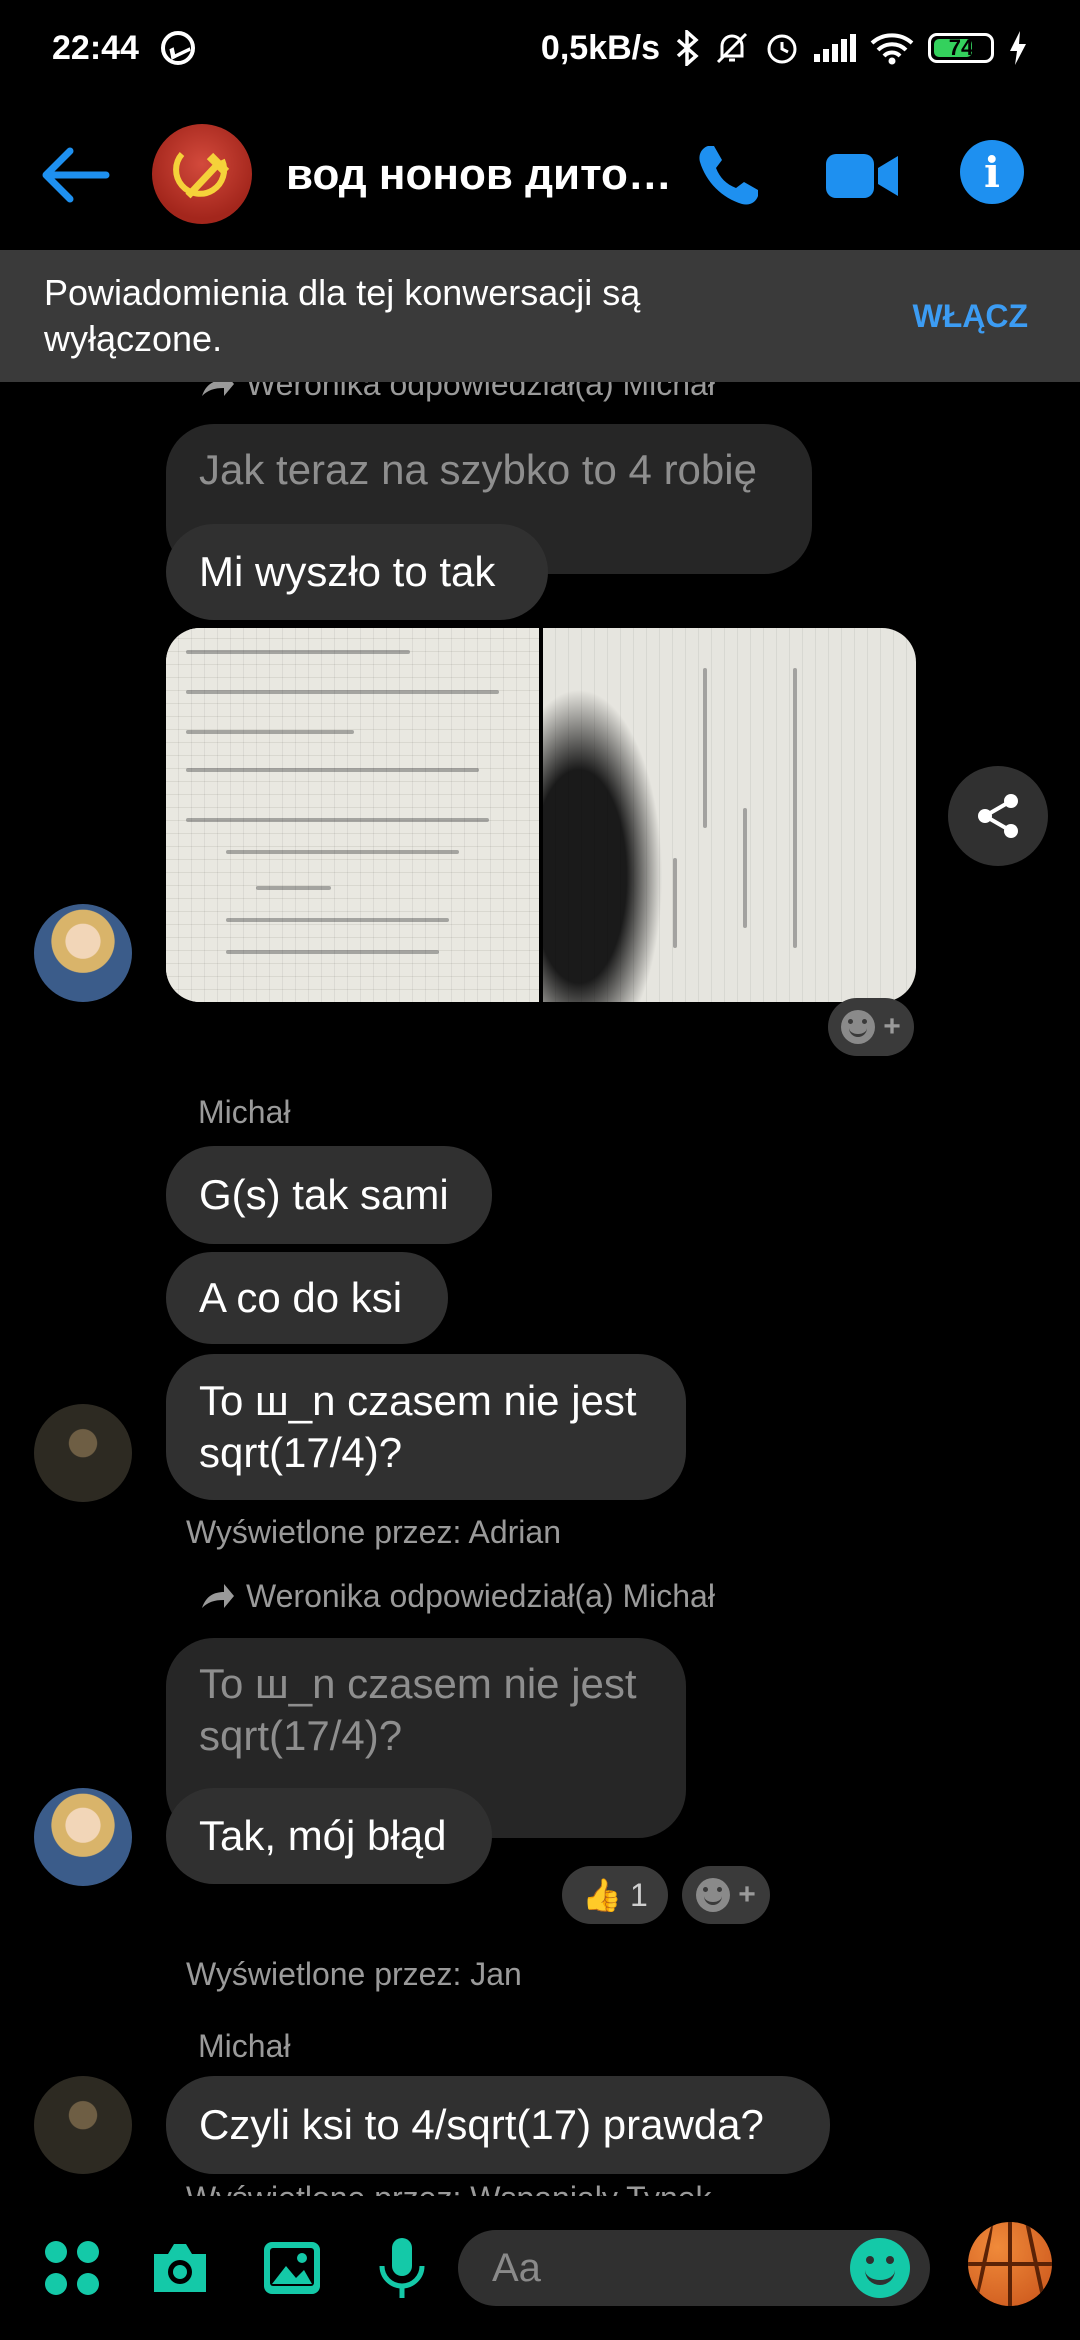 The image size is (1080, 2340). Describe the element at coordinates (72, 2268) in the screenshot. I see `apps-icon` at that location.